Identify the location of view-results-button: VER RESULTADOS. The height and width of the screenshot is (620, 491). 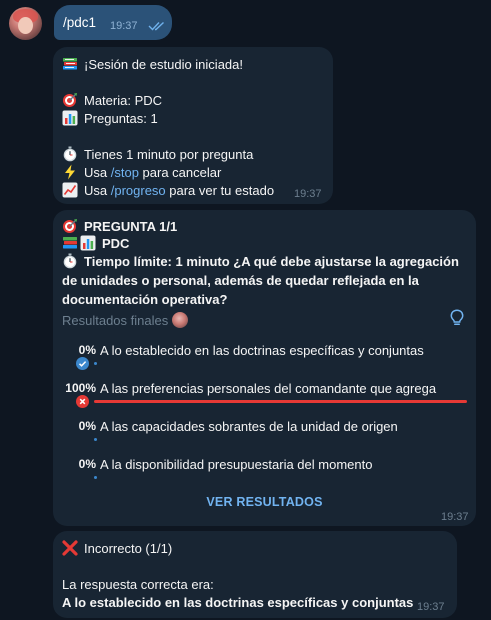
(264, 502).